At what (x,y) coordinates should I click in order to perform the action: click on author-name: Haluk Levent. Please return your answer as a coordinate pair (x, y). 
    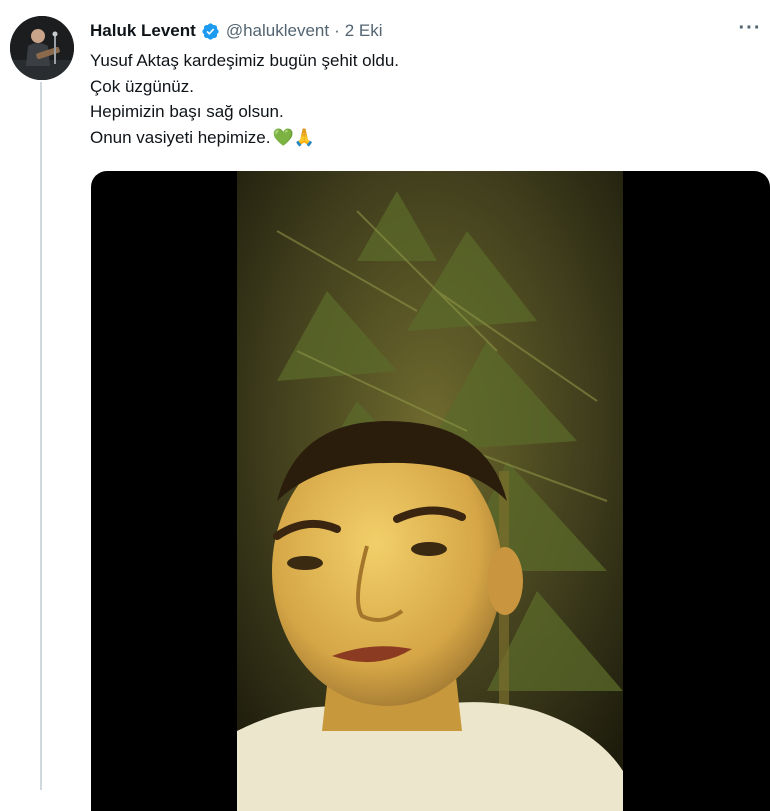
    Looking at the image, I should click on (143, 31).